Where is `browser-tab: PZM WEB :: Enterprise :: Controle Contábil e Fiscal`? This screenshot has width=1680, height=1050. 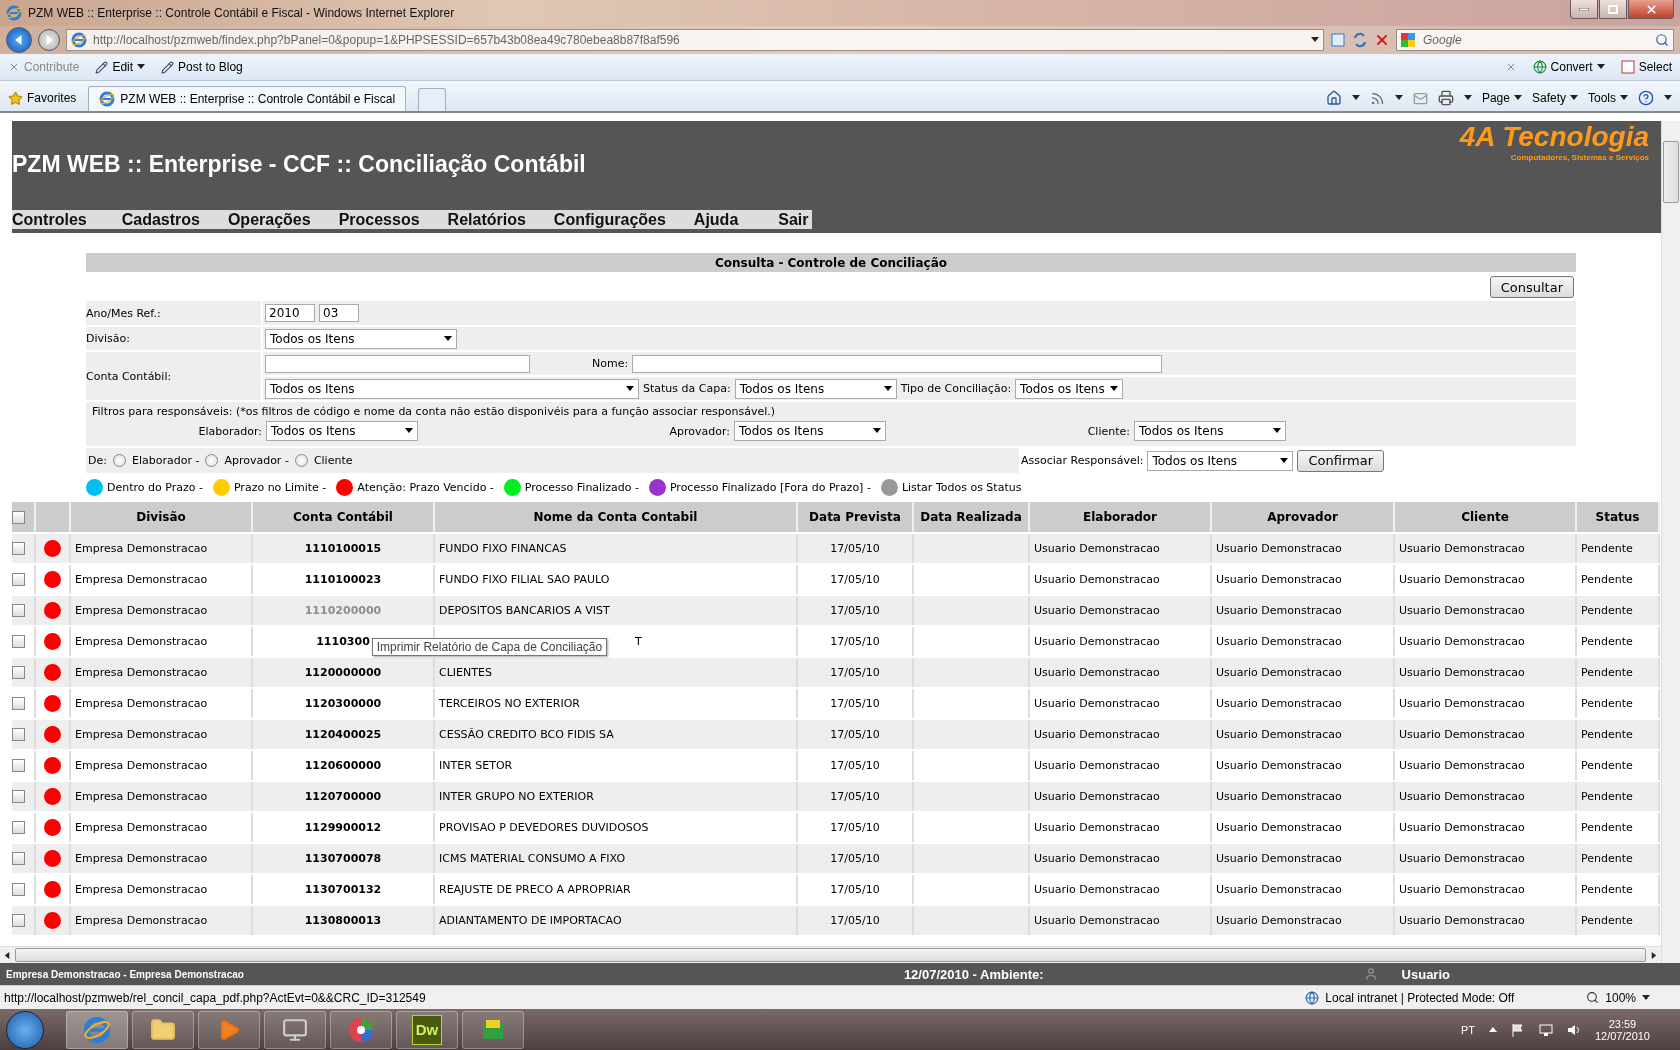
browser-tab: PZM WEB :: Enterprise :: Controle Contábil e Fiscal is located at coordinates (247, 98).